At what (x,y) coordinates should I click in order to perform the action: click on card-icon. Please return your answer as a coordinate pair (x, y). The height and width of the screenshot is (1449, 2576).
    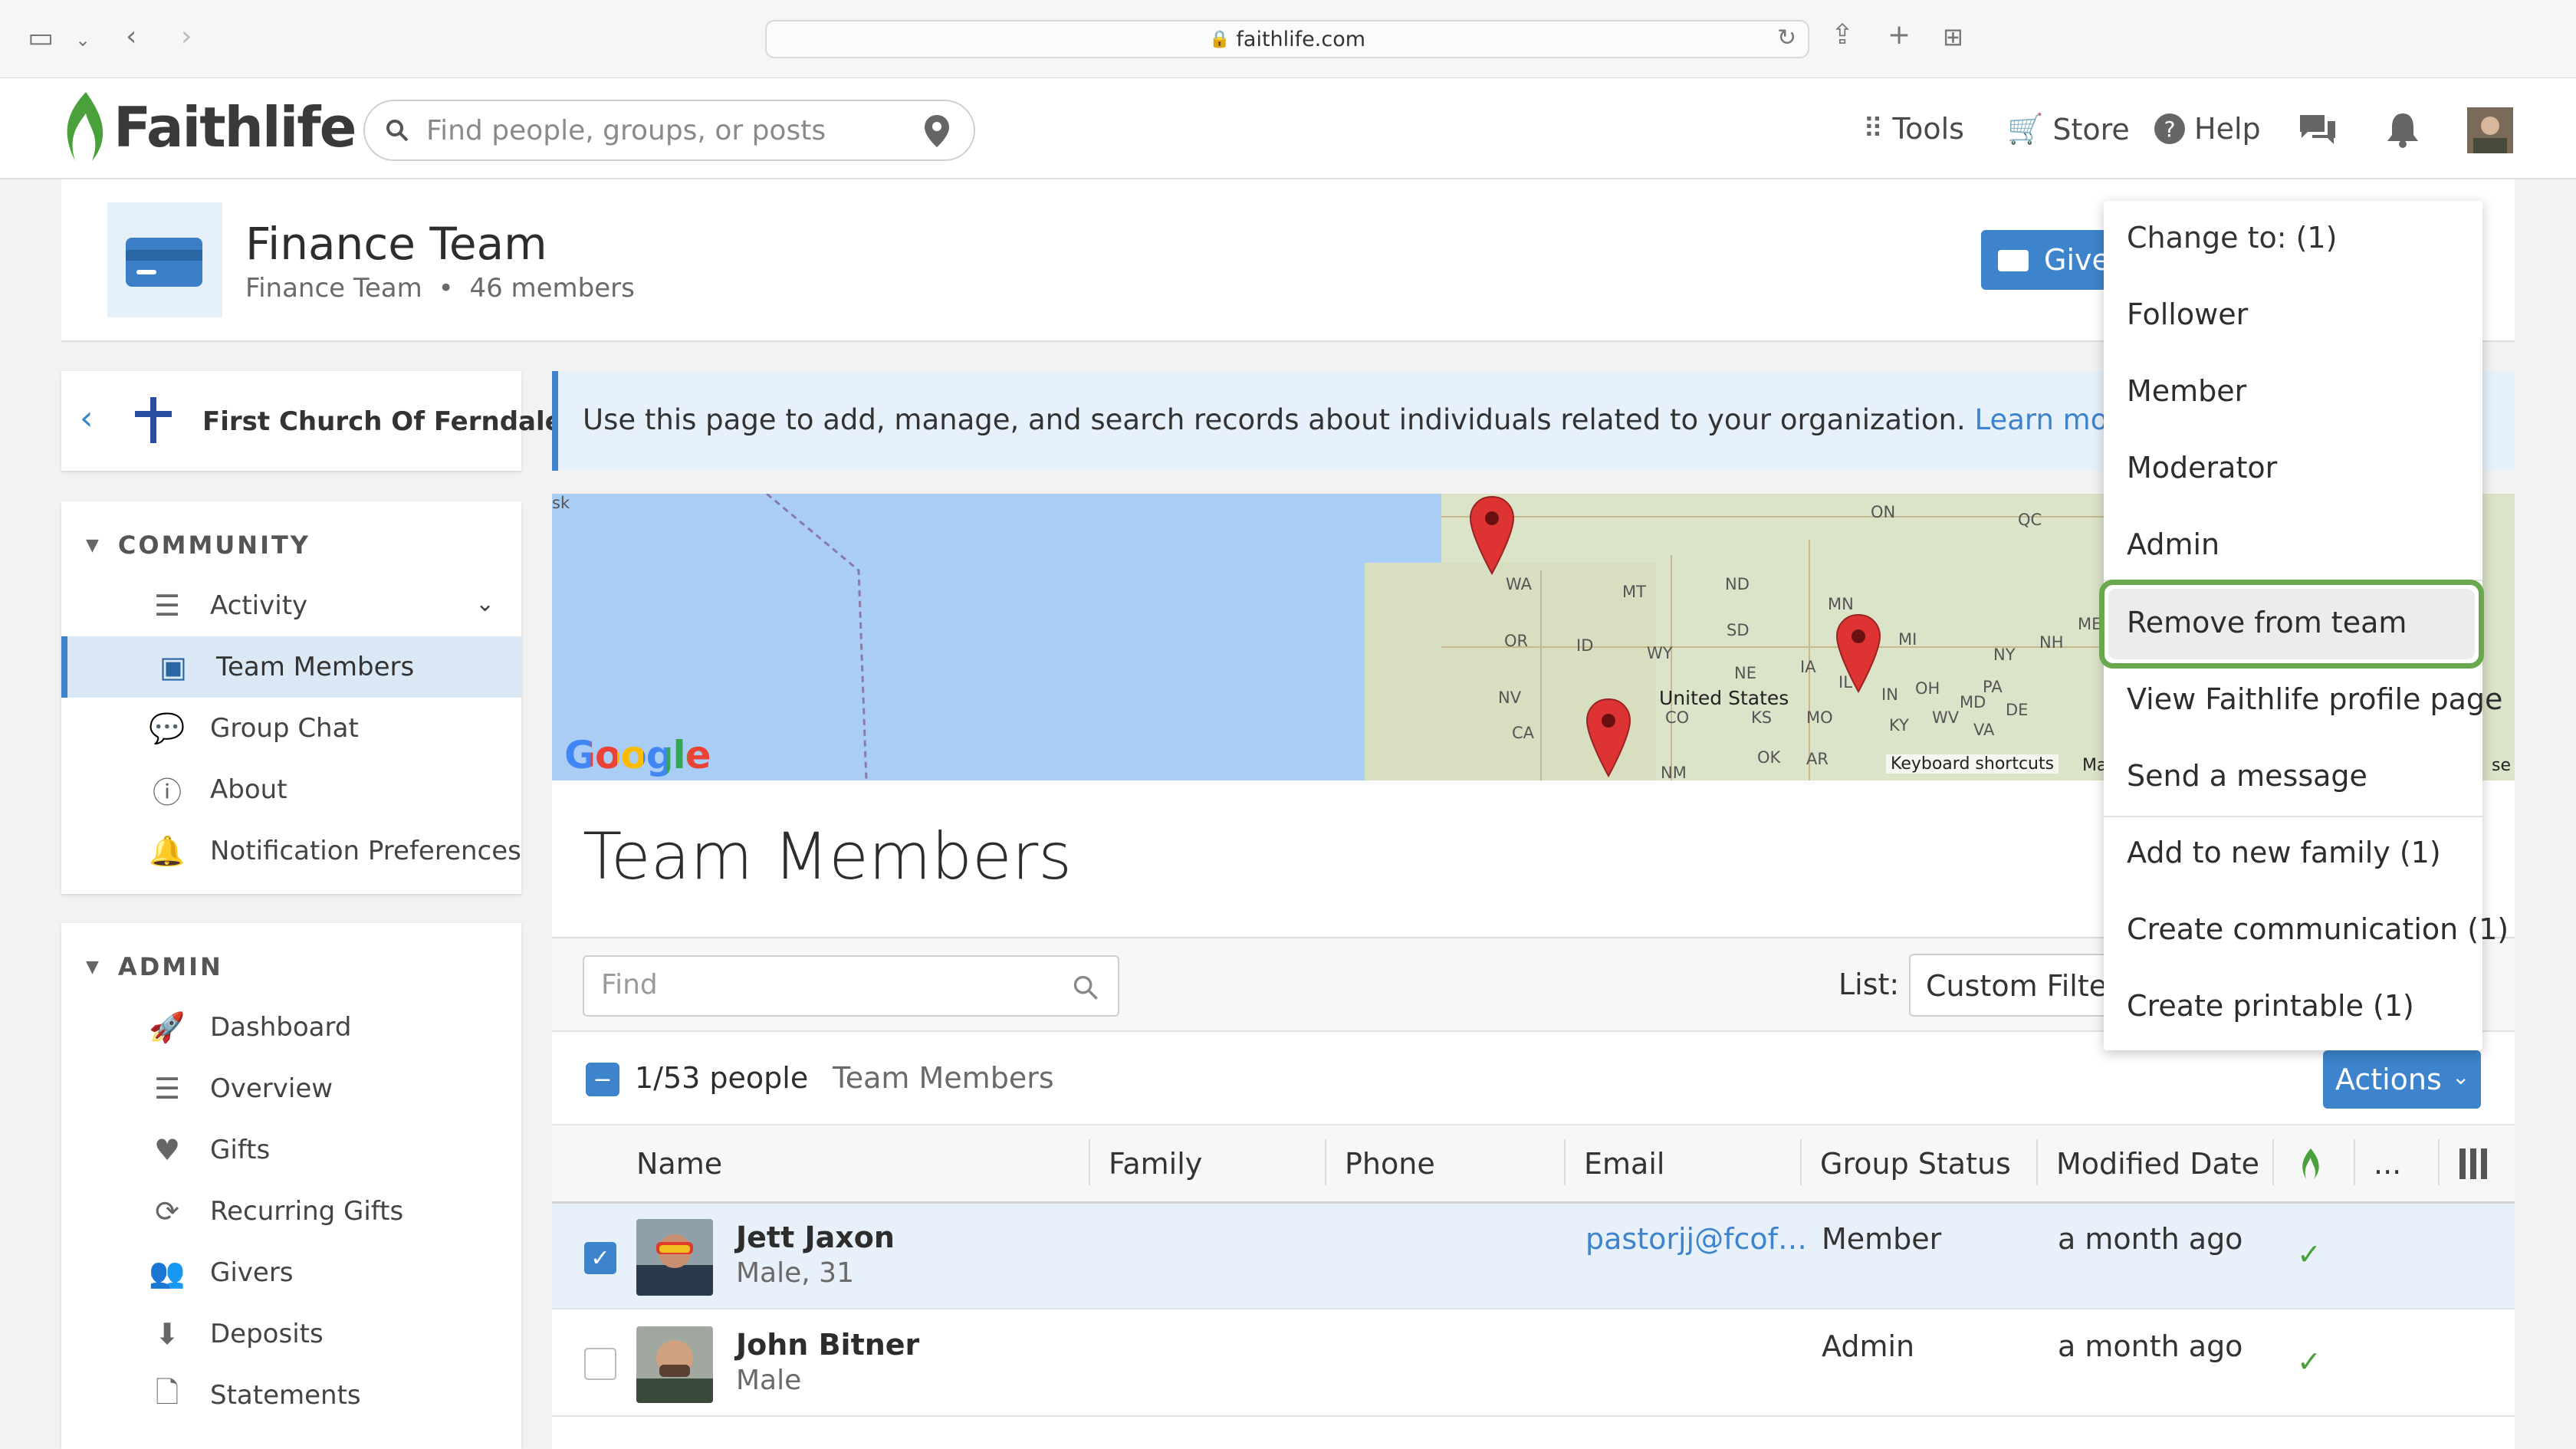
    Looking at the image, I should click on (2014, 260).